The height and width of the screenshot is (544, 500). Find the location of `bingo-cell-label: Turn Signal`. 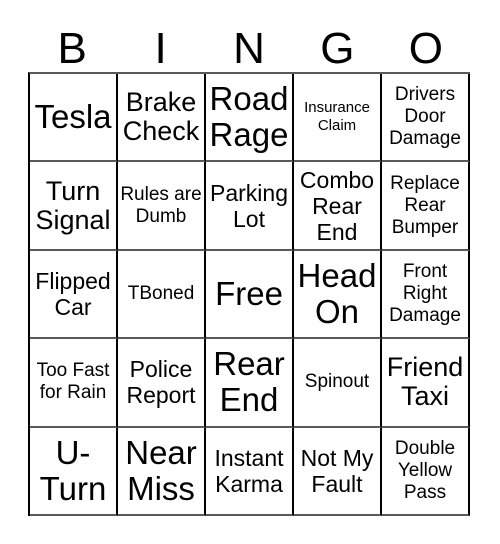

bingo-cell-label: Turn Signal is located at coordinates (73, 205).